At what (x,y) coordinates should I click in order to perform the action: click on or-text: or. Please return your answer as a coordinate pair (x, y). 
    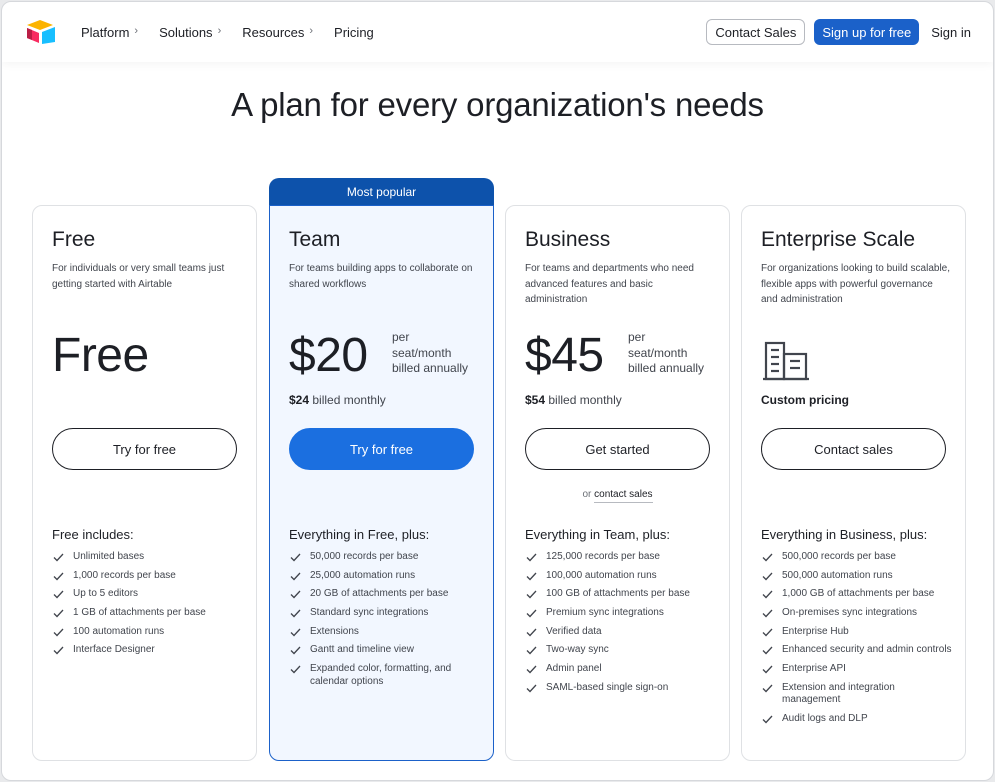
    Looking at the image, I should click on (588, 494).